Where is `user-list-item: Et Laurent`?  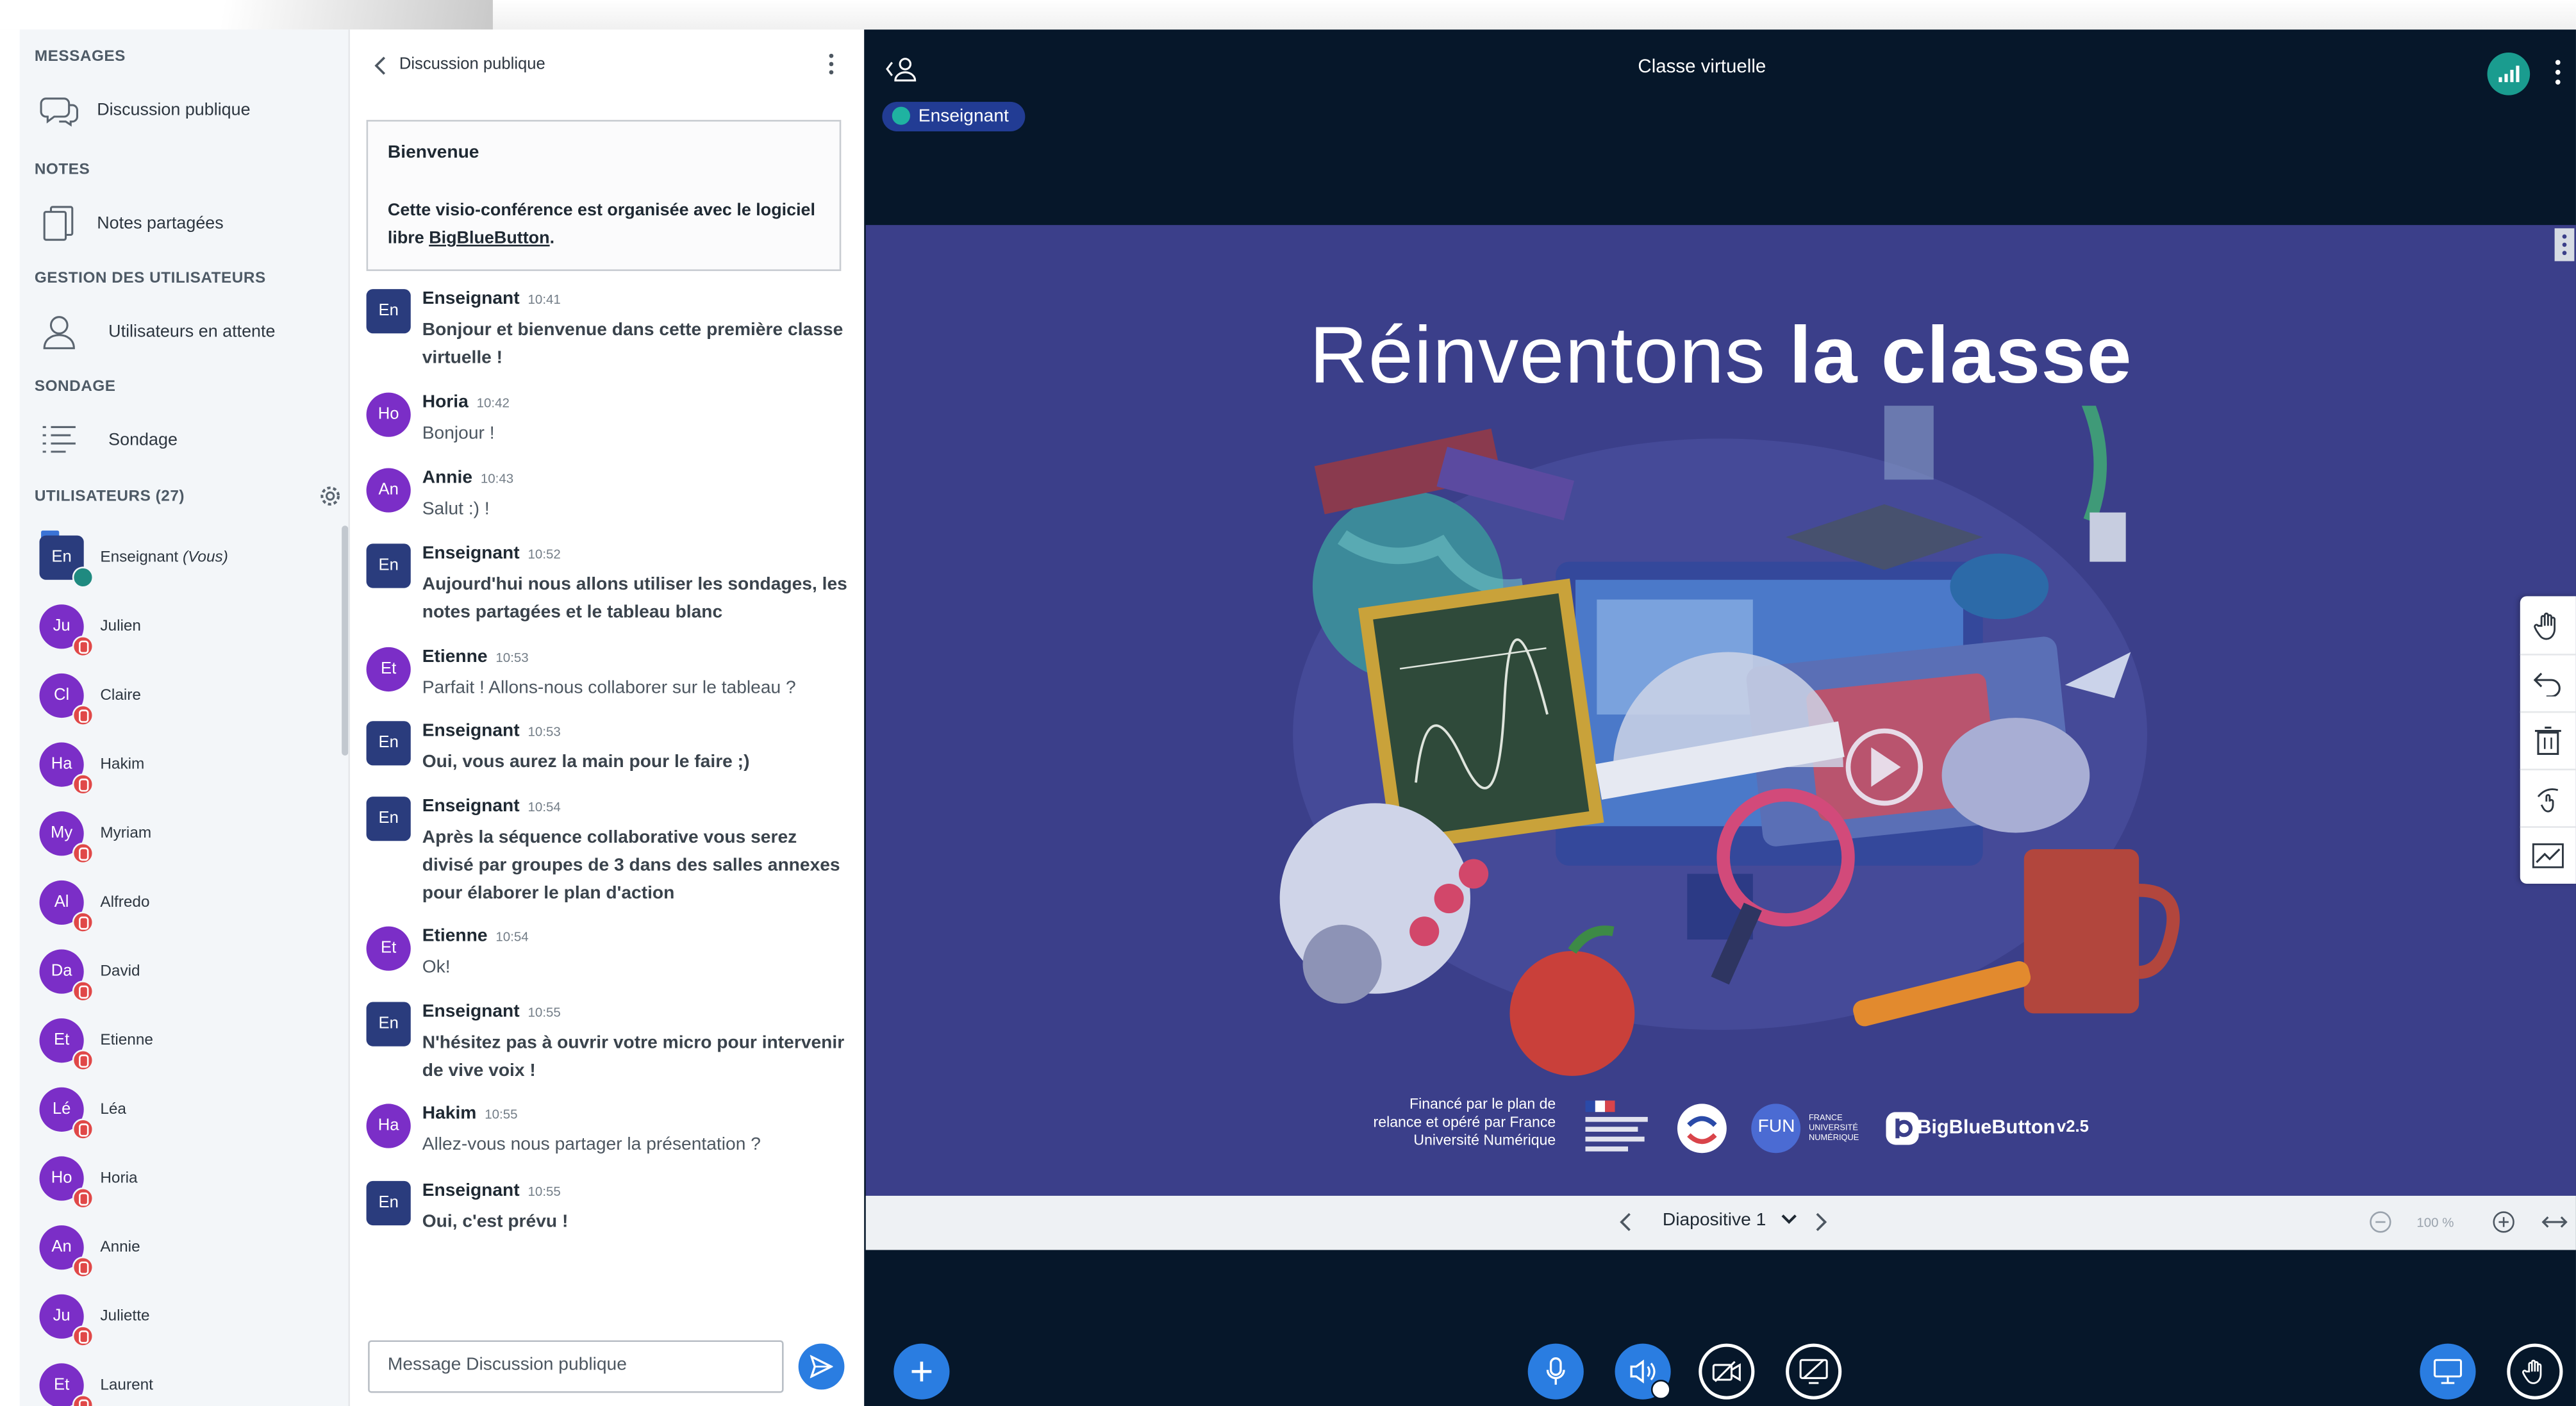
user-list-item: Et Laurent is located at coordinates (184, 1384).